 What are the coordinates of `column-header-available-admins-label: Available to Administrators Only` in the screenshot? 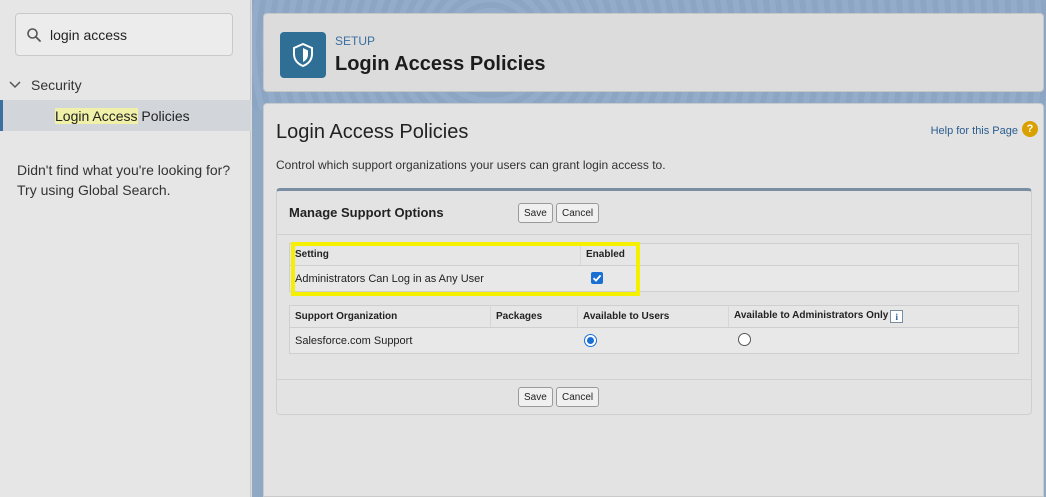 It's located at (811, 315).